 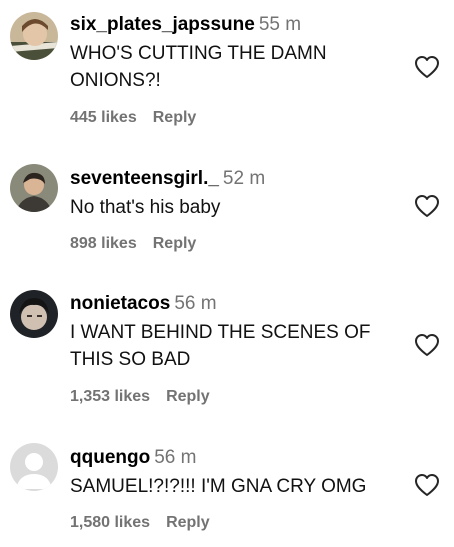 What do you see at coordinates (103, 117) in the screenshot?
I see `likes-count: 445 likes` at bounding box center [103, 117].